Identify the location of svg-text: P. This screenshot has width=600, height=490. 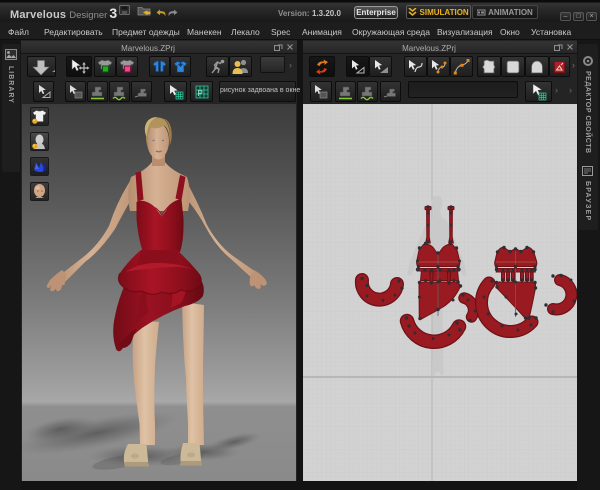
(200, 93).